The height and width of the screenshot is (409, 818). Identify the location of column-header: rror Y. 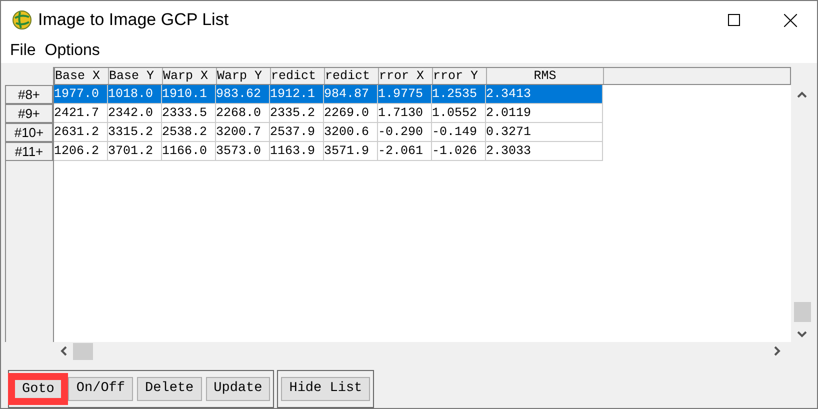
(460, 76).